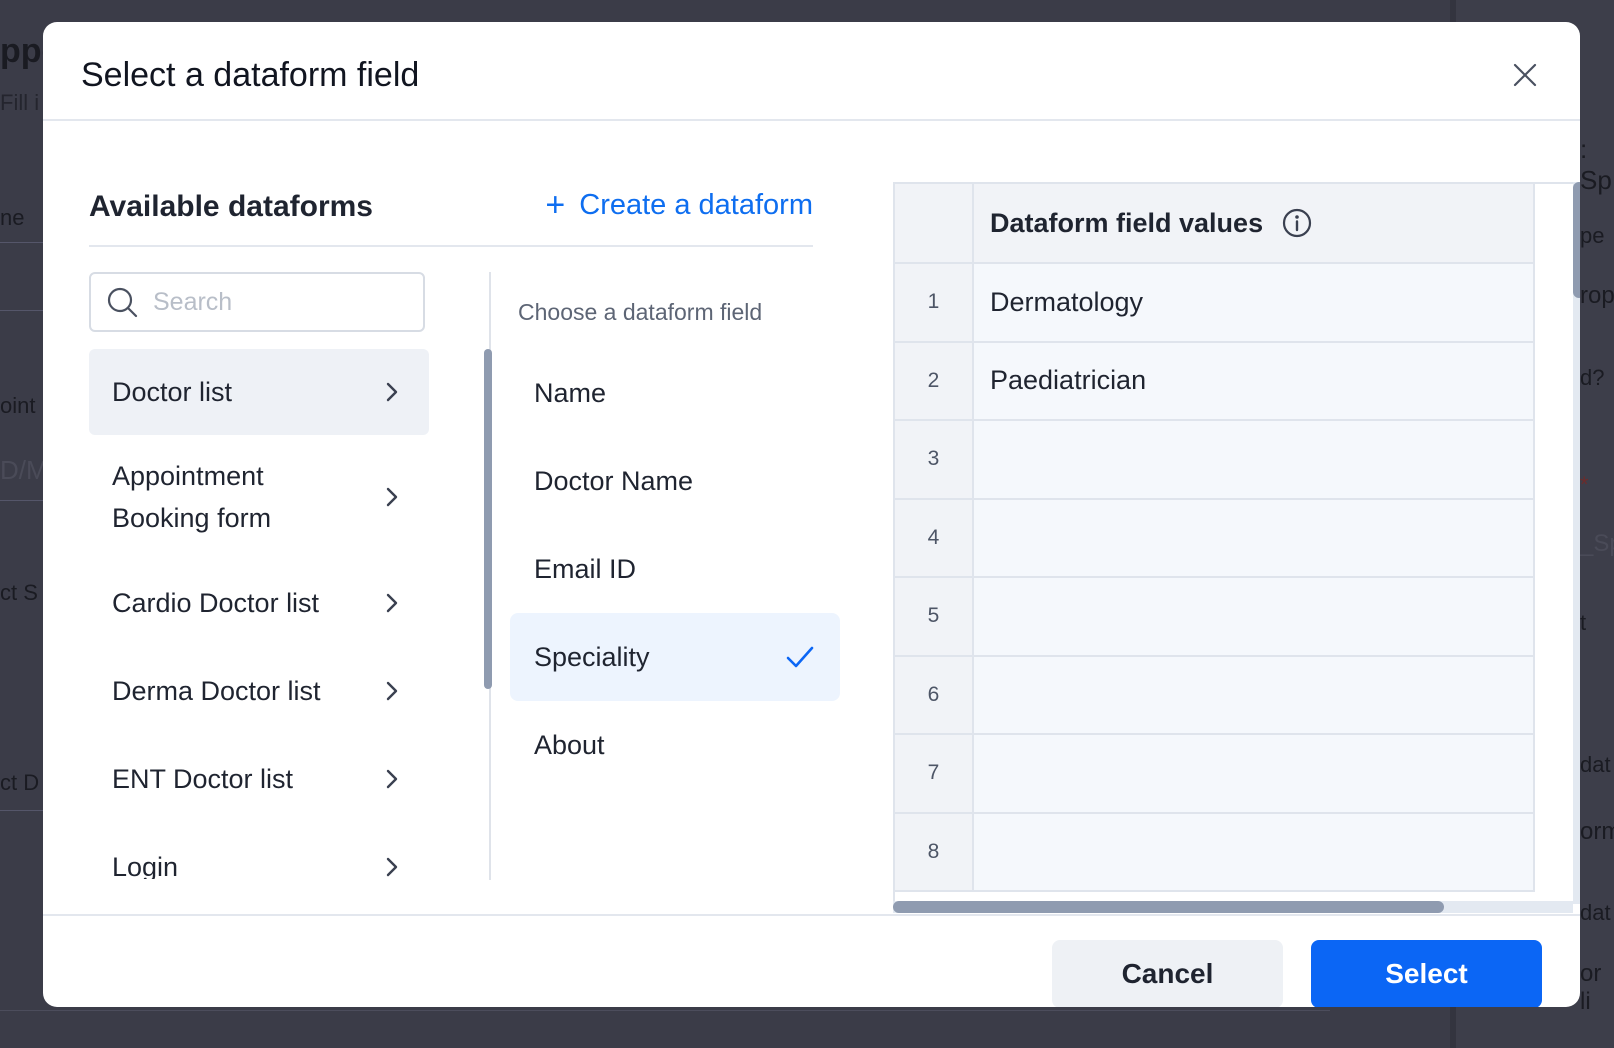 Image resolution: width=1614 pixels, height=1048 pixels. I want to click on create-dataform-link: + Create a dataform, so click(679, 205).